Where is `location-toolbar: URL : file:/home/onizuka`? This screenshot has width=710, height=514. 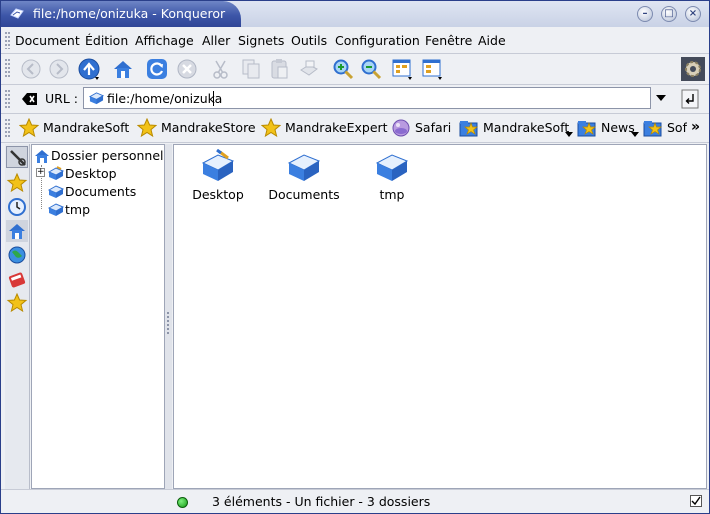
location-toolbar: URL : file:/home/onizuka is located at coordinates (355, 99).